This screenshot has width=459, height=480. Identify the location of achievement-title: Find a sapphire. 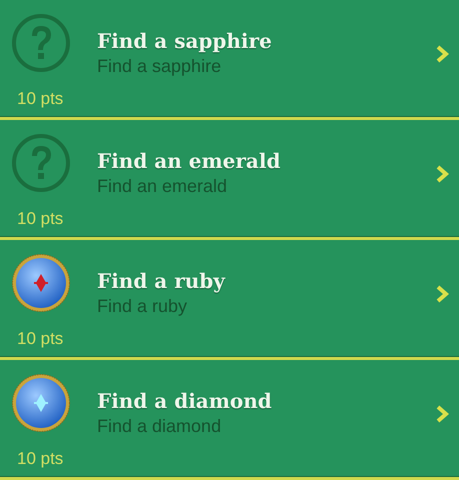
(184, 41).